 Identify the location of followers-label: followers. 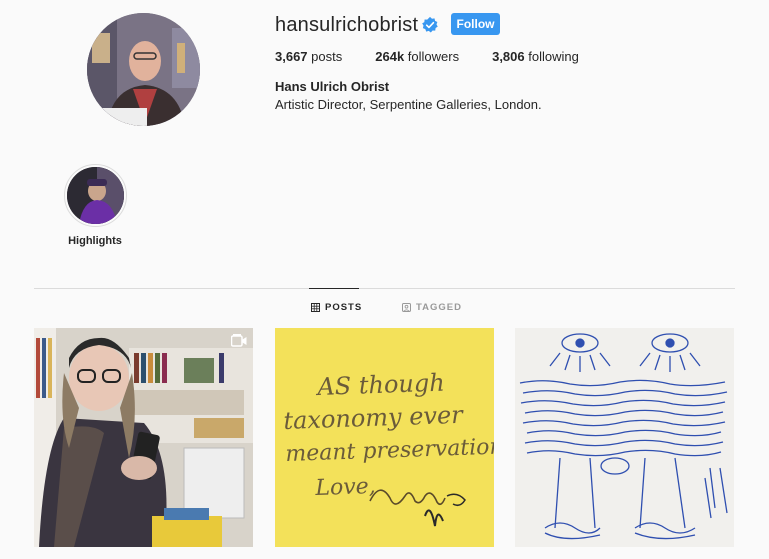
(433, 56).